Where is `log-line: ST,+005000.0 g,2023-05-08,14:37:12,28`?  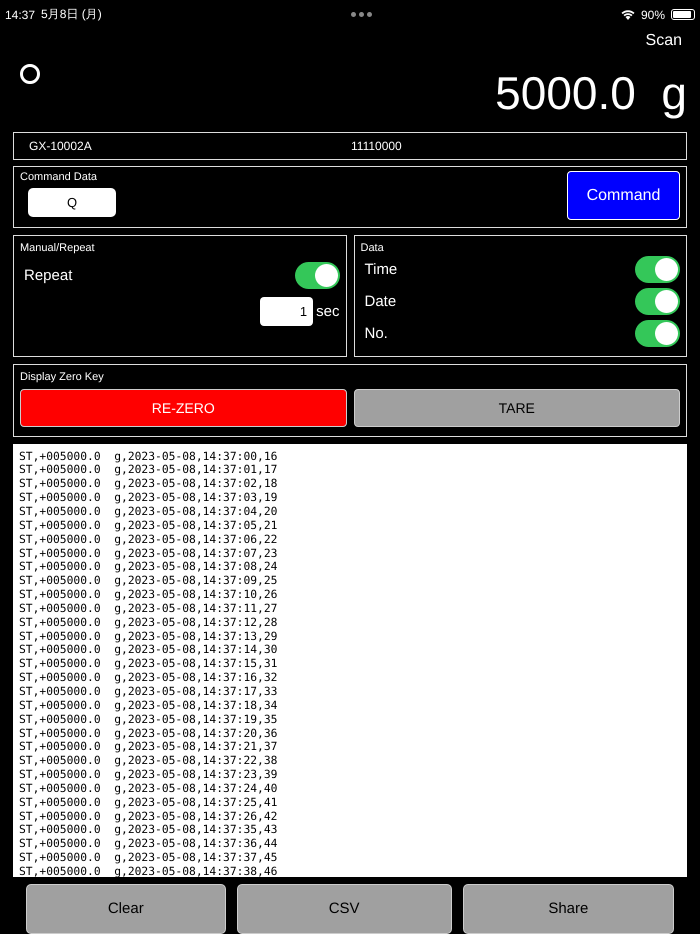 log-line: ST,+005000.0 g,2023-05-08,14:37:12,28 is located at coordinates (148, 623).